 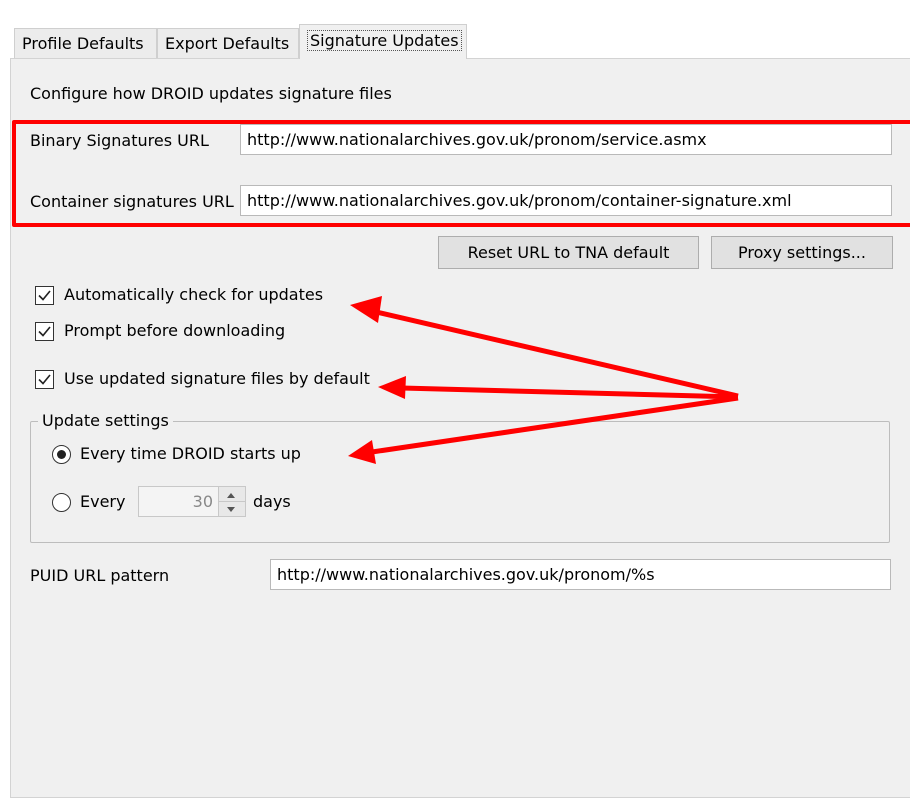 I want to click on use-updated-signatures-label: Use updated signature files by default, so click(x=217, y=378).